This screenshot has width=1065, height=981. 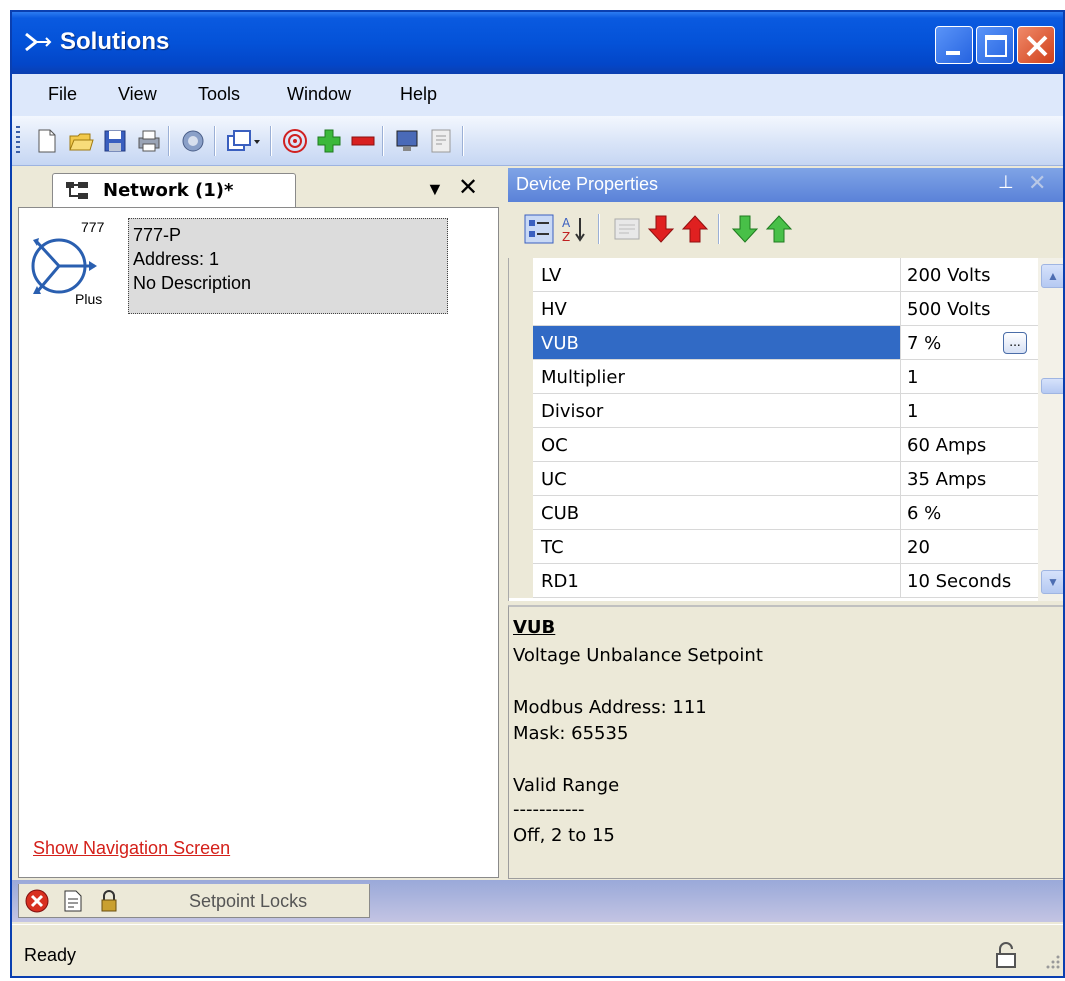 I want to click on property-name: Divisor, so click(x=717, y=411).